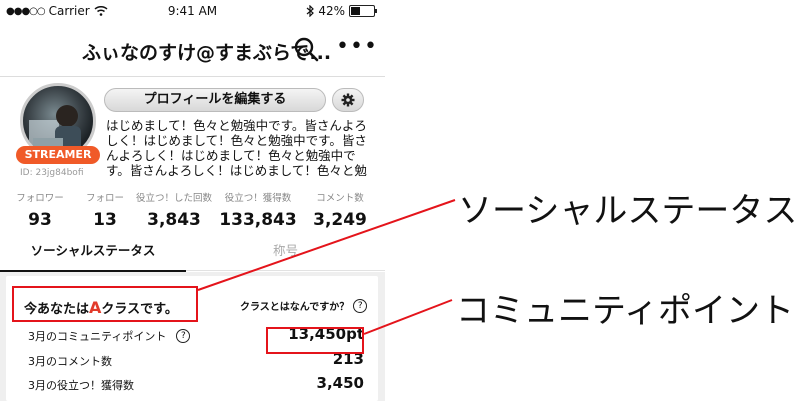 The image size is (798, 401). What do you see at coordinates (408, 317) in the screenshot?
I see `leader-line-points` at bounding box center [408, 317].